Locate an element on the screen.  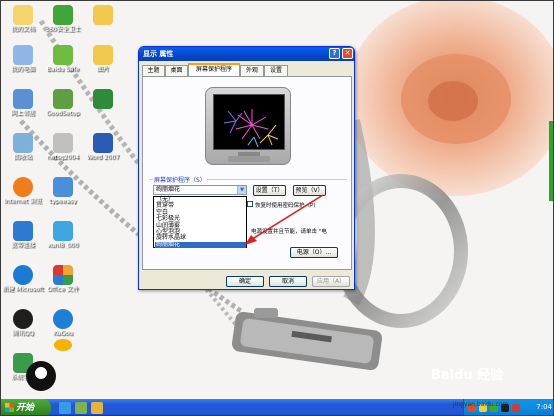
screensaver-dropdown-list: （无） 贯穿带 空白 七彩极光 山间薄雾 心型泡泡 旋转水晶球 绚丽烟花 is located at coordinates (200, 222).